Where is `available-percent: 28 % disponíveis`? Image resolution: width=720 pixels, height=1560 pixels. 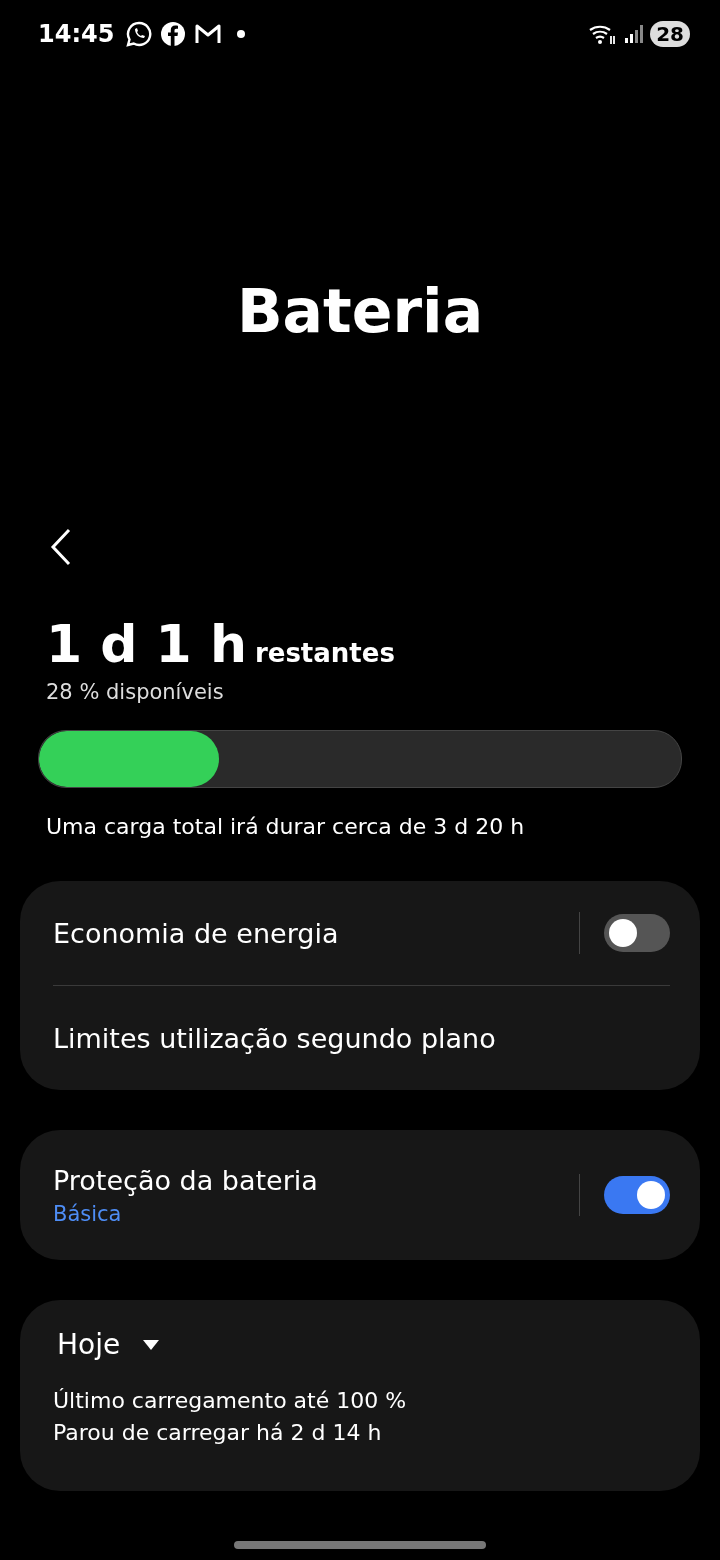 available-percent: 28 % disponíveis is located at coordinates (135, 692).